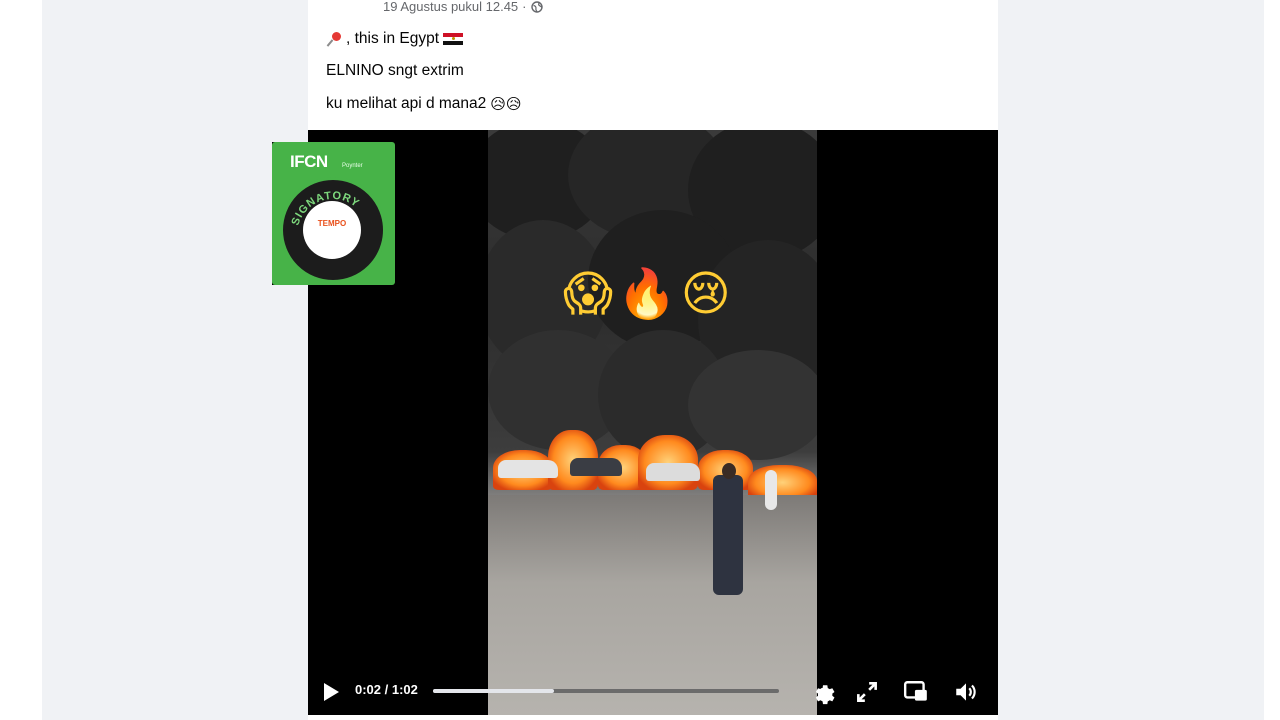 The height and width of the screenshot is (720, 1280). What do you see at coordinates (649, 294) in the screenshot?
I see `overlay-emojis: 😱🔥😢` at bounding box center [649, 294].